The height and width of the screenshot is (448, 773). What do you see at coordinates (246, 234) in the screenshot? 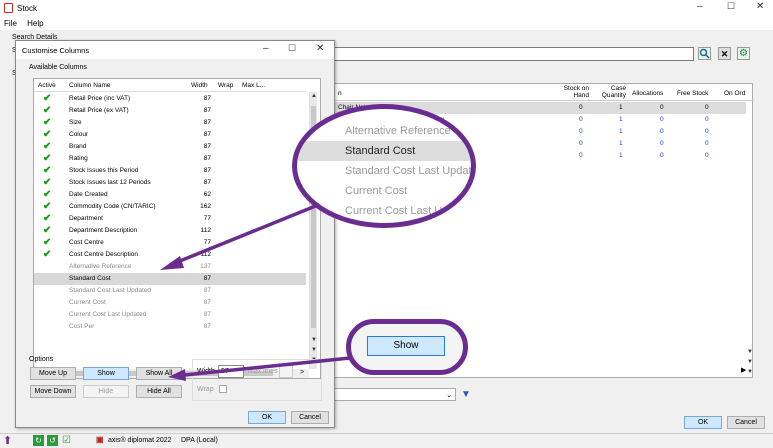
I see `arrow-to-standard-cost` at bounding box center [246, 234].